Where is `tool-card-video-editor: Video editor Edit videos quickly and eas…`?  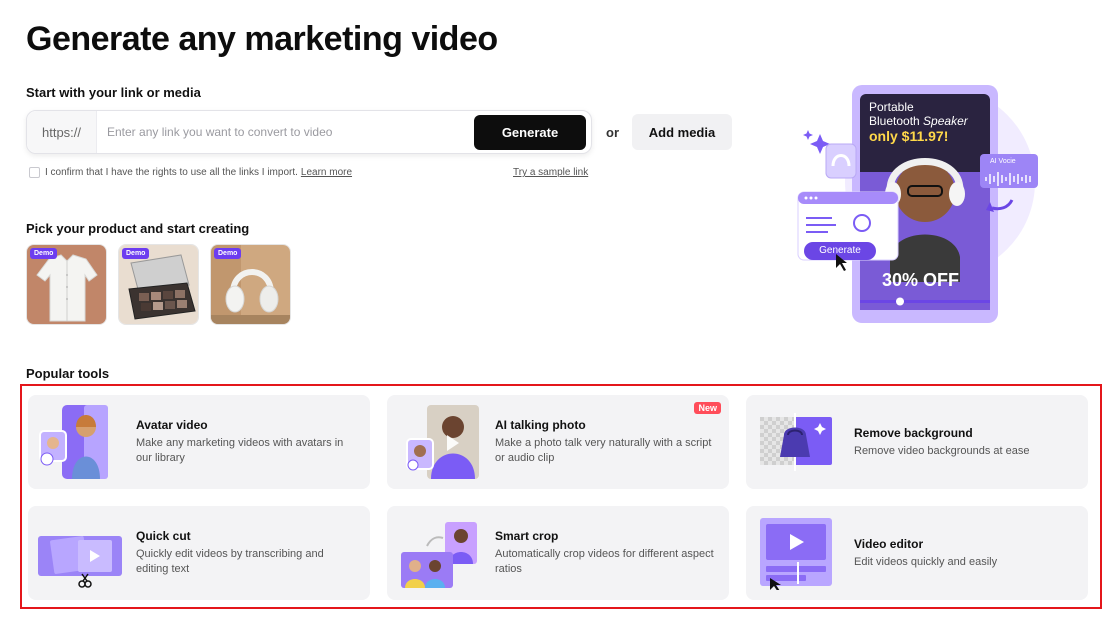 tool-card-video-editor: Video editor Edit videos quickly and eas… is located at coordinates (917, 553).